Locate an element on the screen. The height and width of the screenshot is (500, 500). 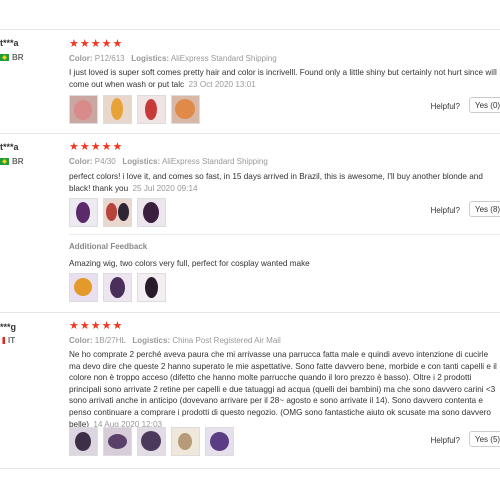
italy-flag-icon is located at coordinates (2, 340).